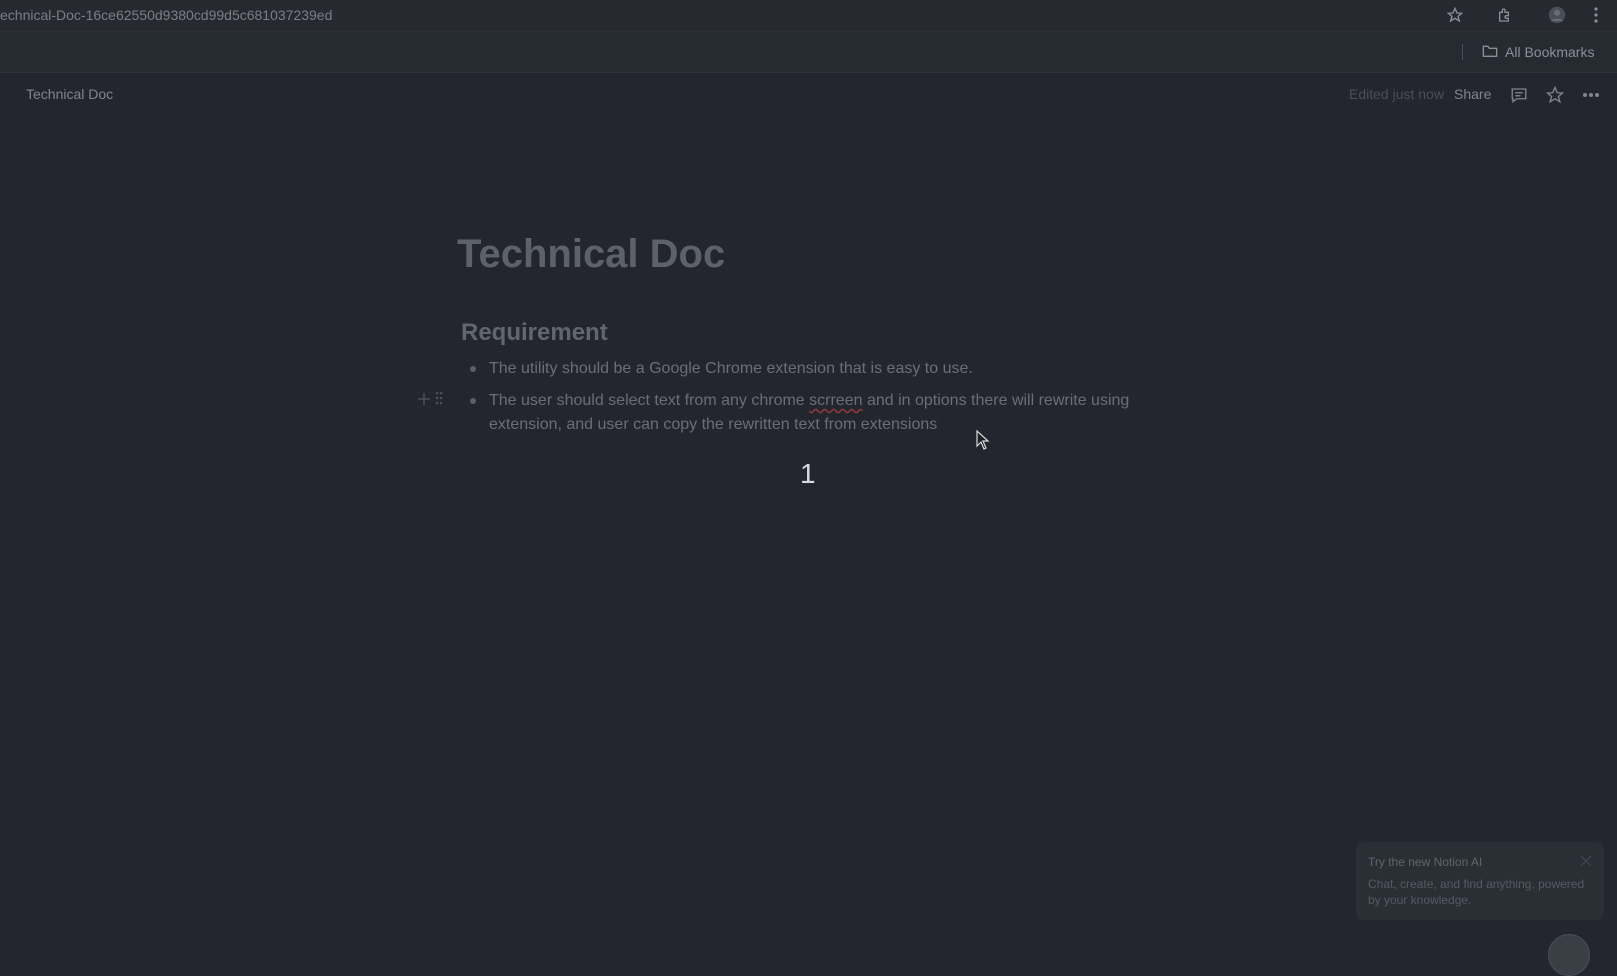 The height and width of the screenshot is (976, 1617). What do you see at coordinates (1557, 15) in the screenshot?
I see `profile-avatar-icon` at bounding box center [1557, 15].